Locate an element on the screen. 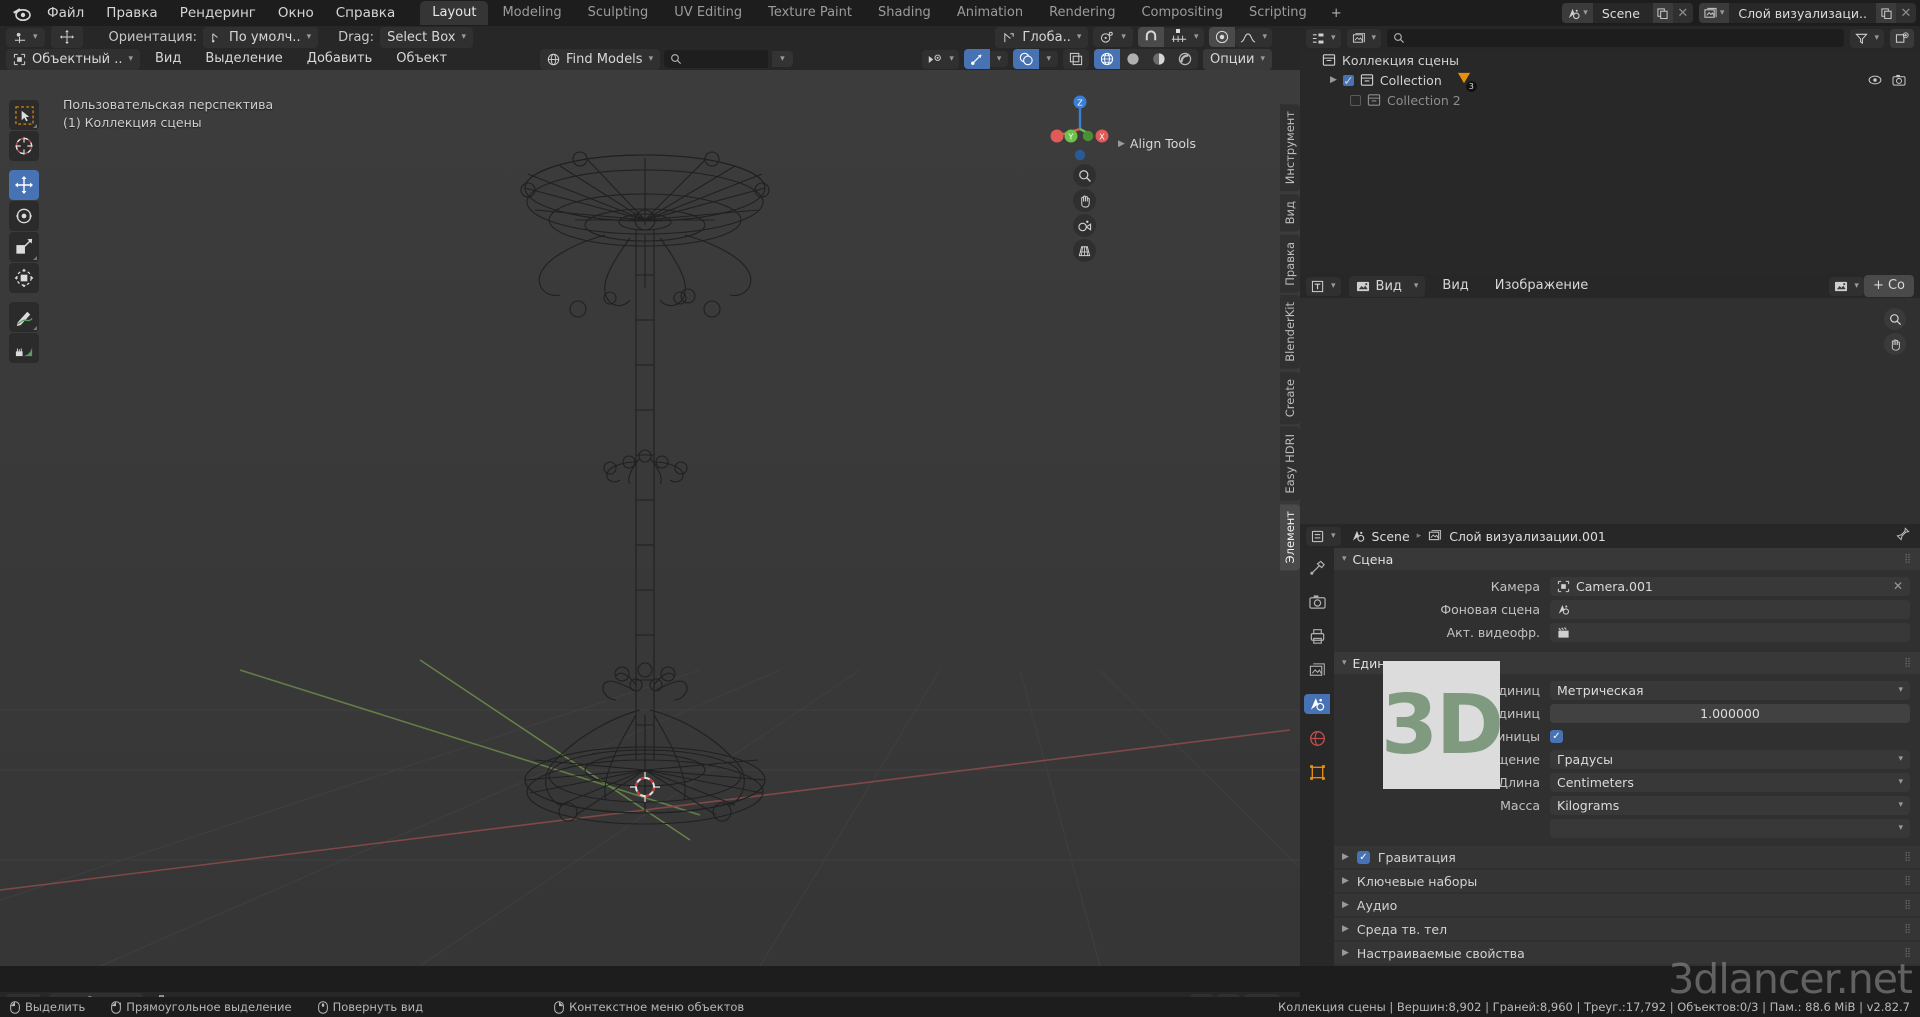  annotate-tool is located at coordinates (24, 317).